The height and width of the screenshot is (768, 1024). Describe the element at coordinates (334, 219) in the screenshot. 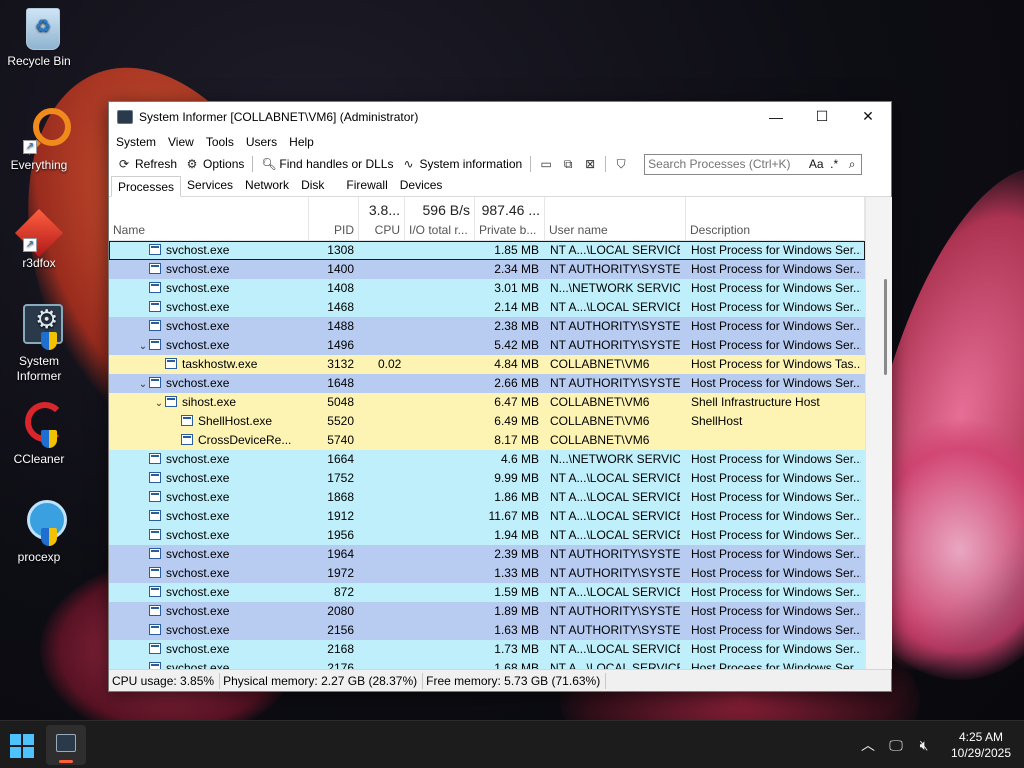

I see `column-header-pid: PID` at that location.